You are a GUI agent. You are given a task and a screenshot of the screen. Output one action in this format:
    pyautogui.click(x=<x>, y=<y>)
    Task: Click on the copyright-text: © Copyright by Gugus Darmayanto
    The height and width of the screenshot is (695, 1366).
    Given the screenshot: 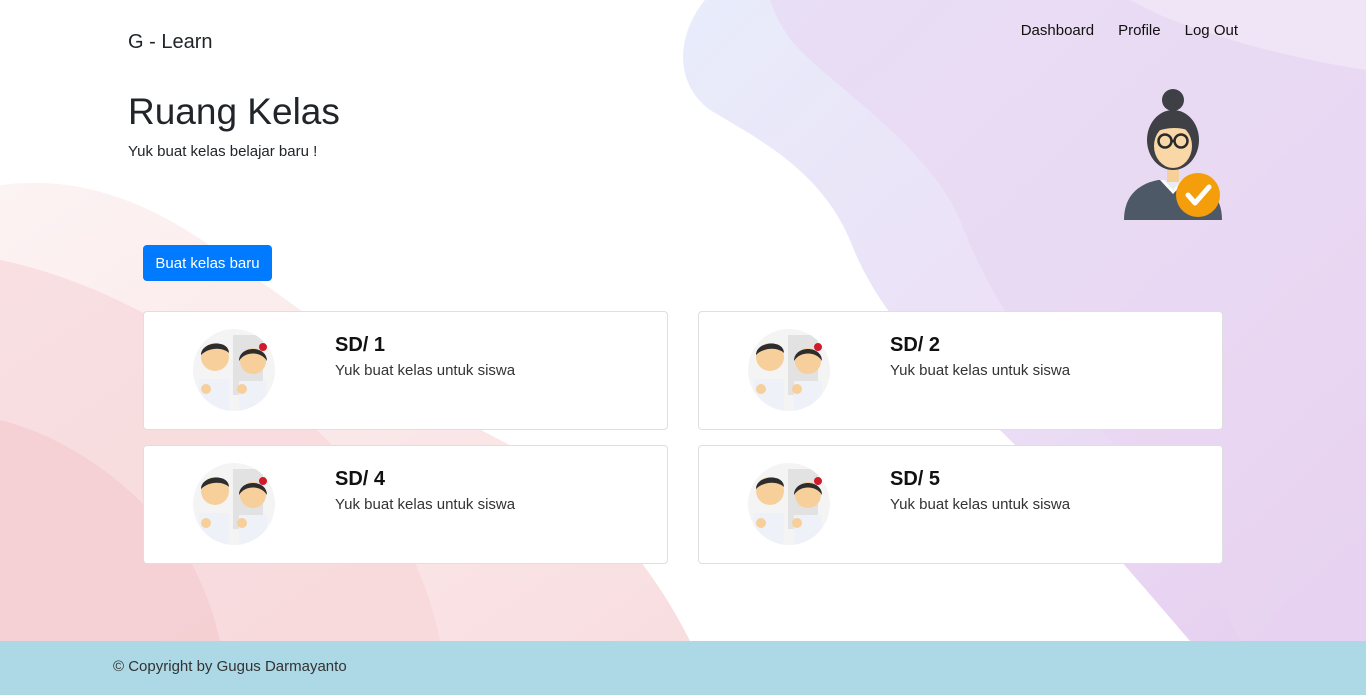 What is the action you would take?
    pyautogui.click(x=230, y=666)
    